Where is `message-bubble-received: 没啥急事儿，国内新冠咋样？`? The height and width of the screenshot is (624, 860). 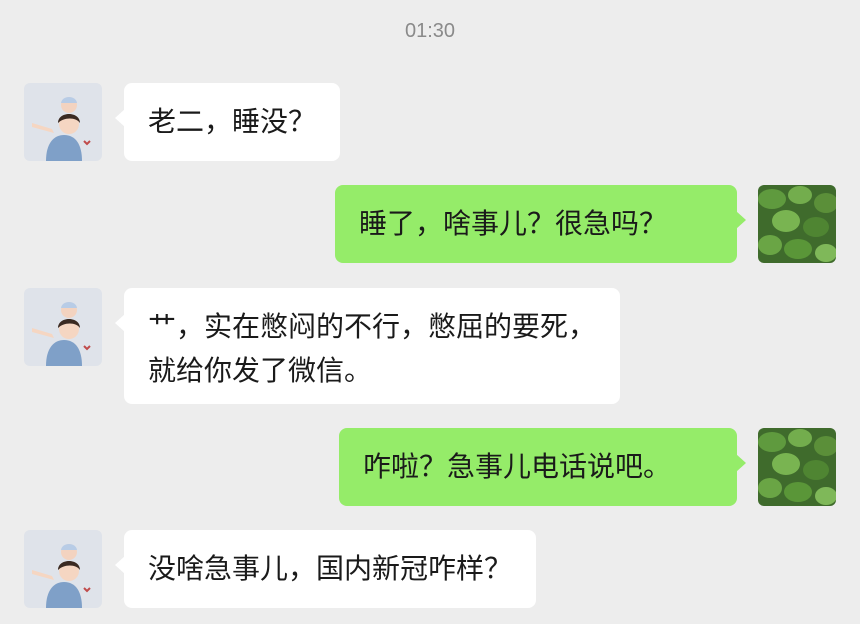
message-bubble-received: 没啥急事儿，国内新冠咋样？ is located at coordinates (325, 569).